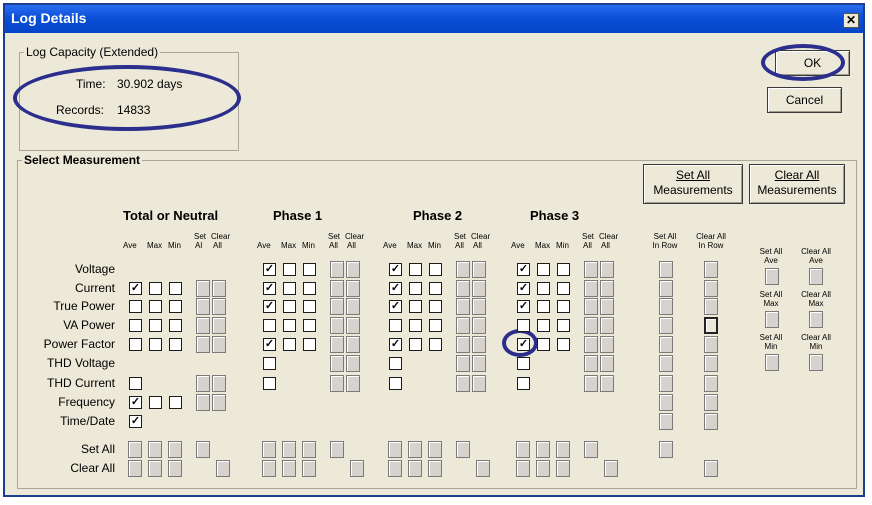 This screenshot has height=505, width=872. I want to click on phase-1-va-power-clear-all-button, so click(353, 325).